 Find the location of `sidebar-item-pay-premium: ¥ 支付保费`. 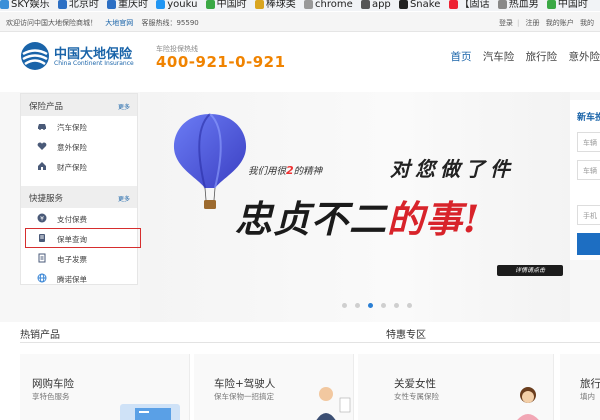

sidebar-item-pay-premium: ¥ 支付保费 is located at coordinates (79, 218).